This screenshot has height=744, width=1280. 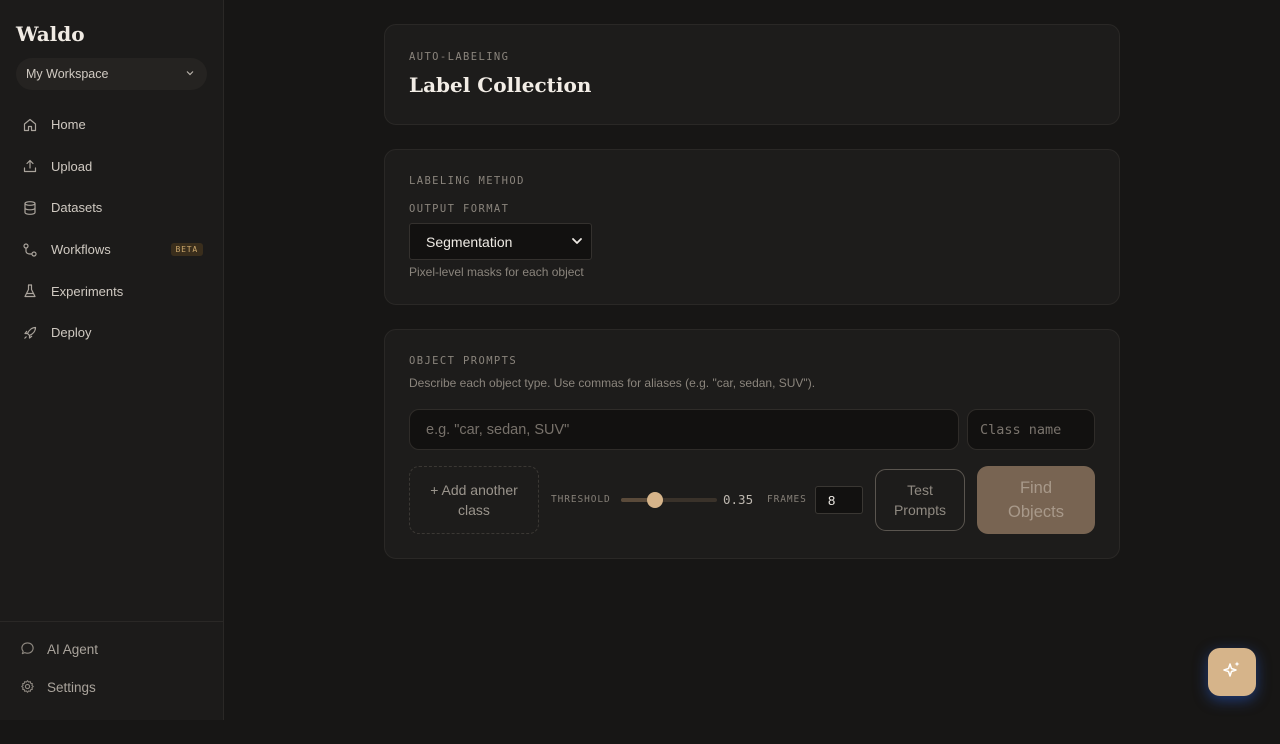 What do you see at coordinates (581, 499) in the screenshot?
I see `threshold-label: THRESHOLD` at bounding box center [581, 499].